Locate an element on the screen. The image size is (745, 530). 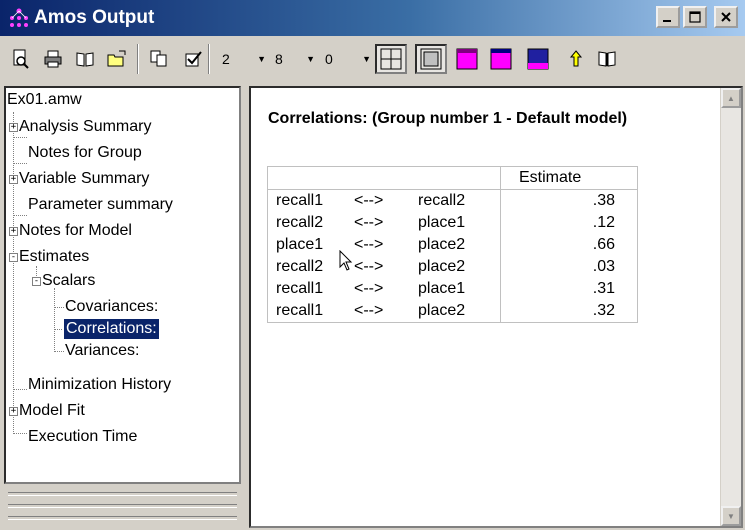
tree-item-correlations: Correlations: is located at coordinates (111, 329).